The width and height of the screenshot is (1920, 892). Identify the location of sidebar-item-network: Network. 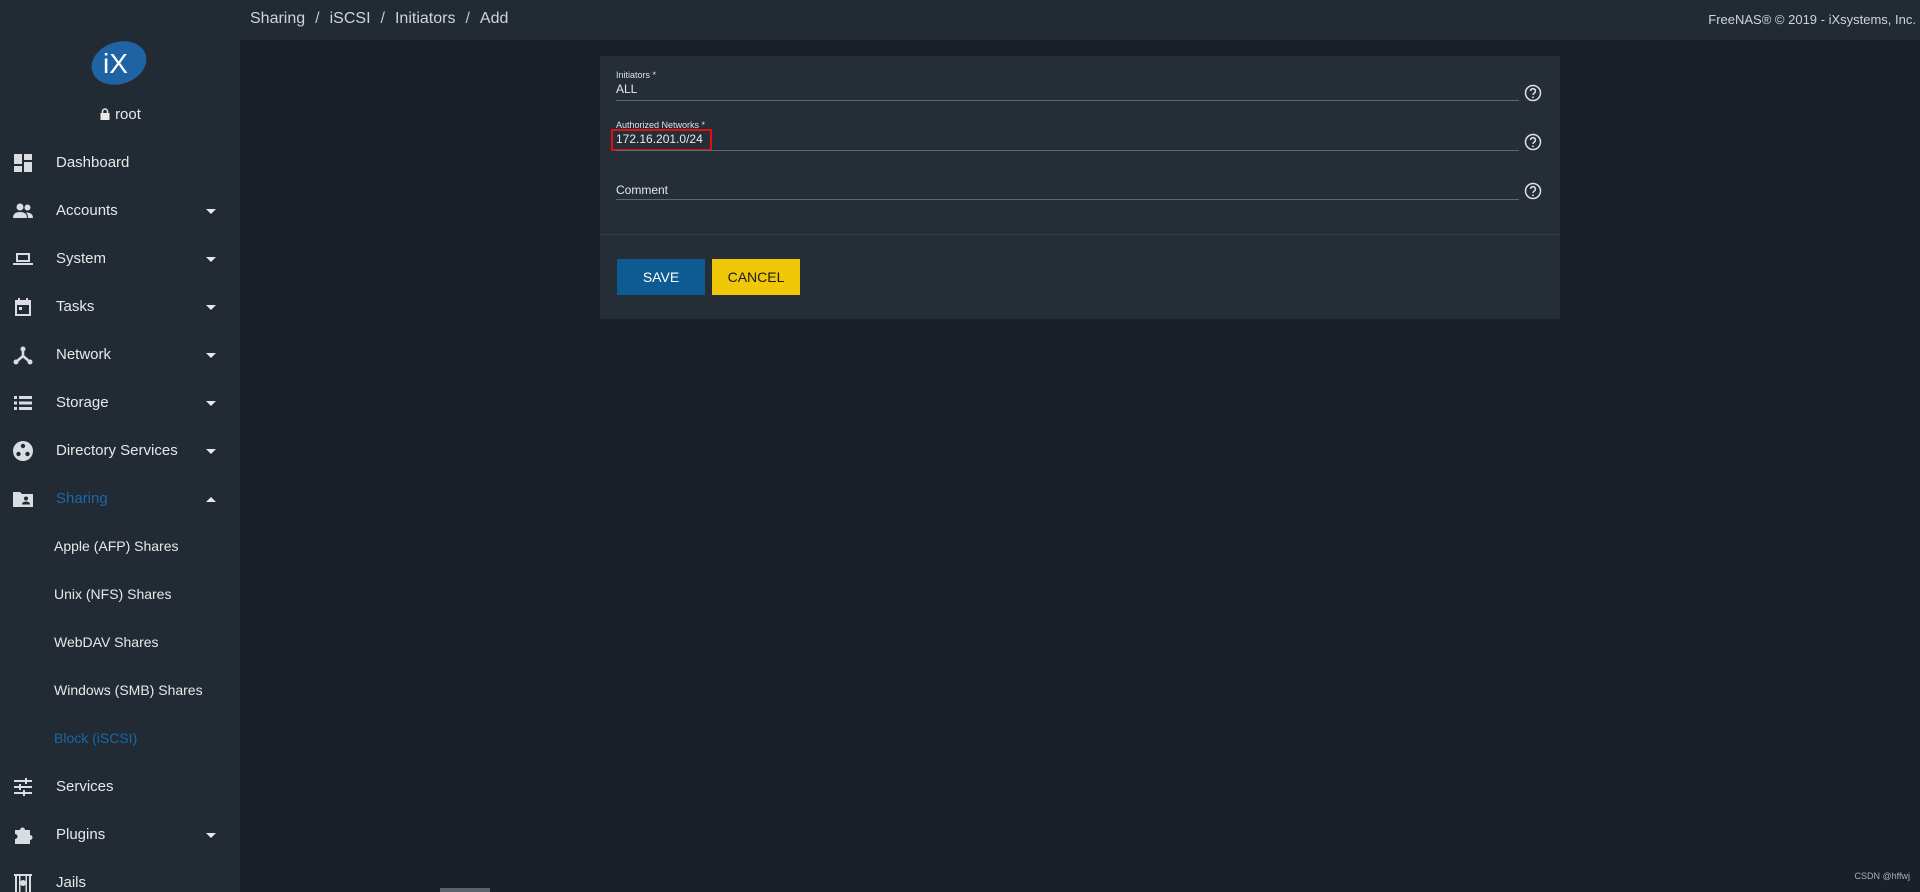
(120, 355).